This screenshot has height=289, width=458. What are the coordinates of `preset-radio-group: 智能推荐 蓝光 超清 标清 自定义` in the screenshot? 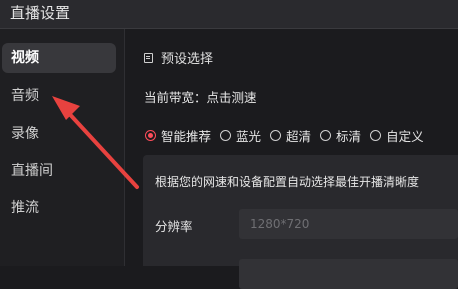 It's located at (289, 135).